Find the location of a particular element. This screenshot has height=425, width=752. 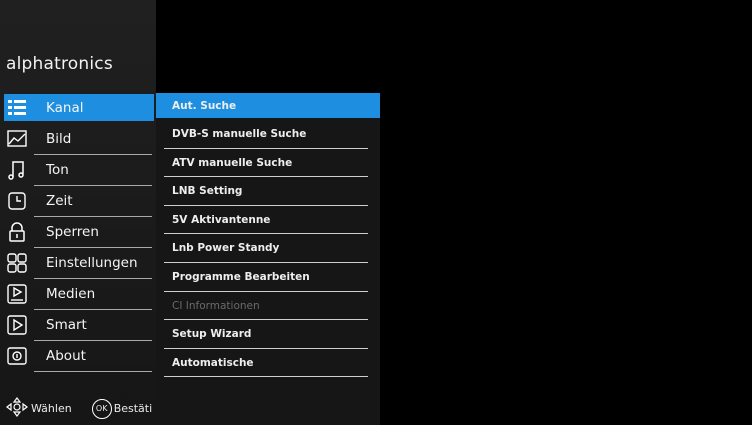

ok-hint-label: Bestäti is located at coordinates (133, 408).